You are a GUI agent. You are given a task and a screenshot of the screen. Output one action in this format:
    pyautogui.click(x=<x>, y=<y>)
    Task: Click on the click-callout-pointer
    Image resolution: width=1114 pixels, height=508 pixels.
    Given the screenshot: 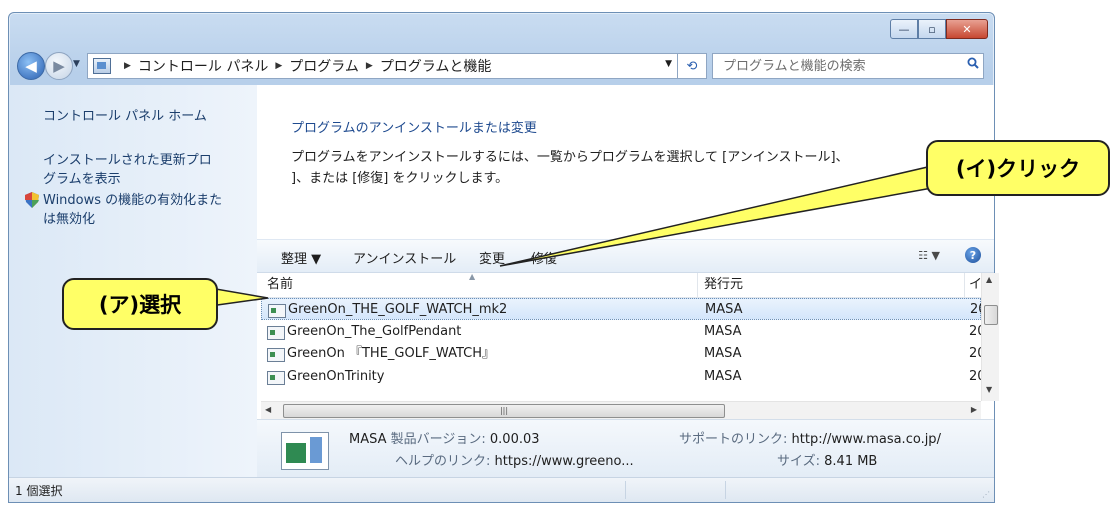 What is the action you would take?
    pyautogui.click(x=716, y=216)
    